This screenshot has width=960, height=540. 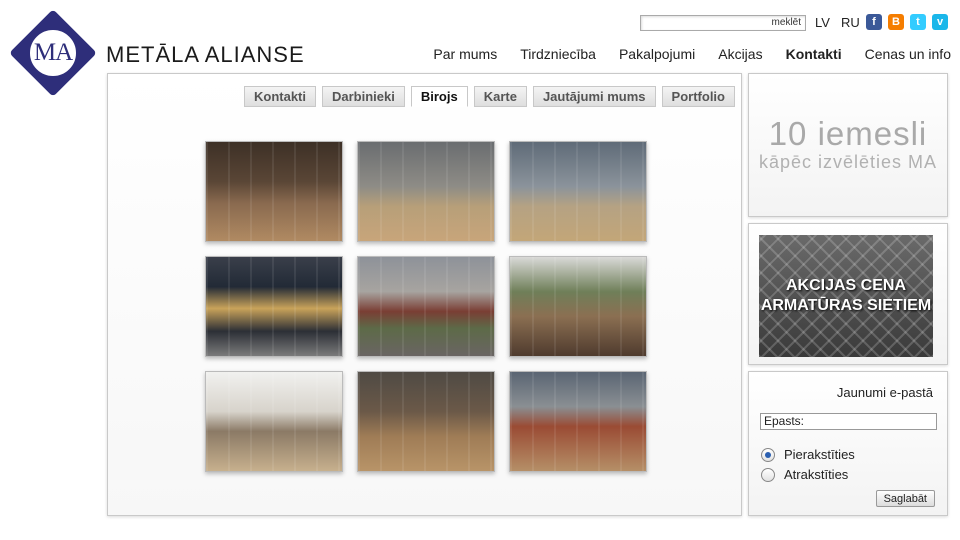 I want to click on unsubscribe-label: Atrakstīties, so click(x=816, y=474).